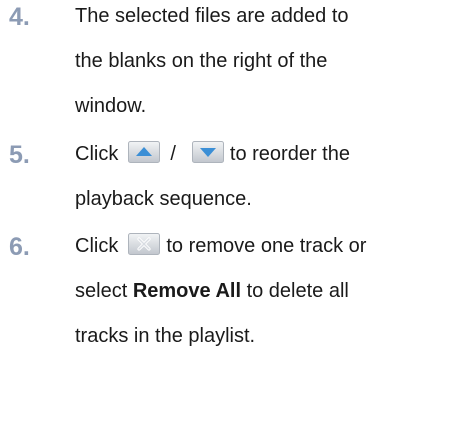  I want to click on step-line: select Remove All to delete all, so click(267, 291).